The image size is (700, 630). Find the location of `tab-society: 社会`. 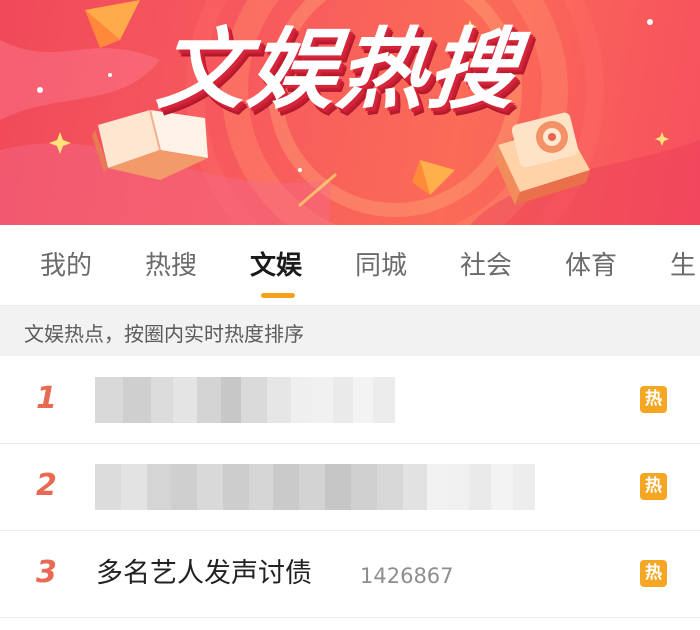

tab-society: 社会 is located at coordinates (486, 266).